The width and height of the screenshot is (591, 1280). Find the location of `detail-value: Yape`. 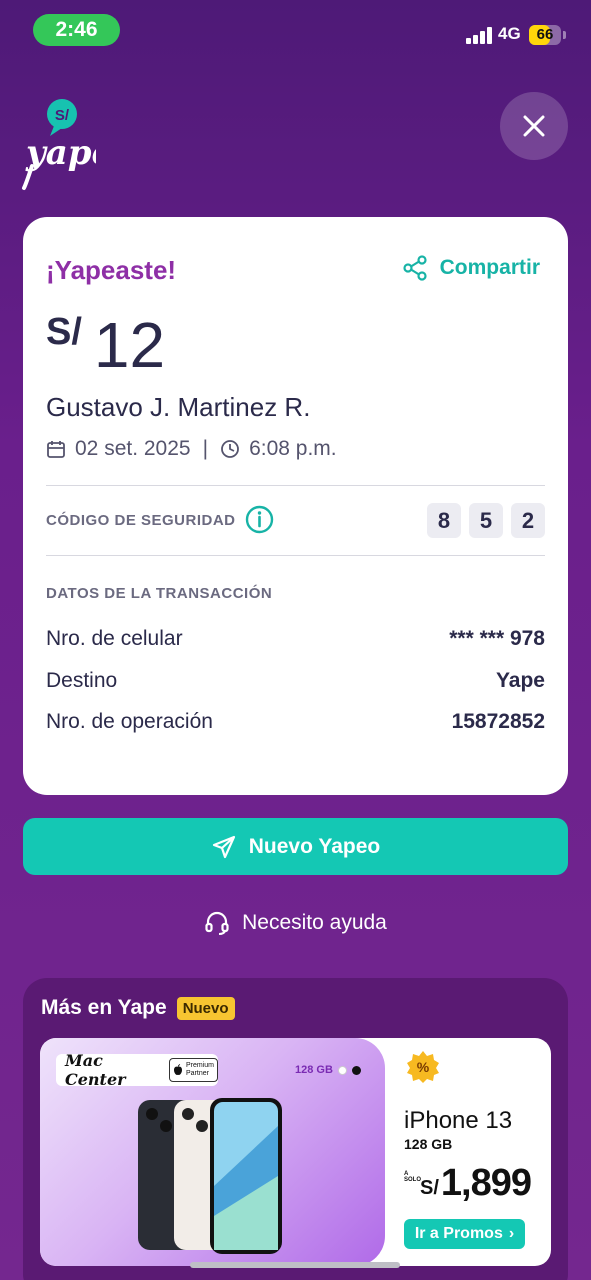

detail-value: Yape is located at coordinates (520, 680).